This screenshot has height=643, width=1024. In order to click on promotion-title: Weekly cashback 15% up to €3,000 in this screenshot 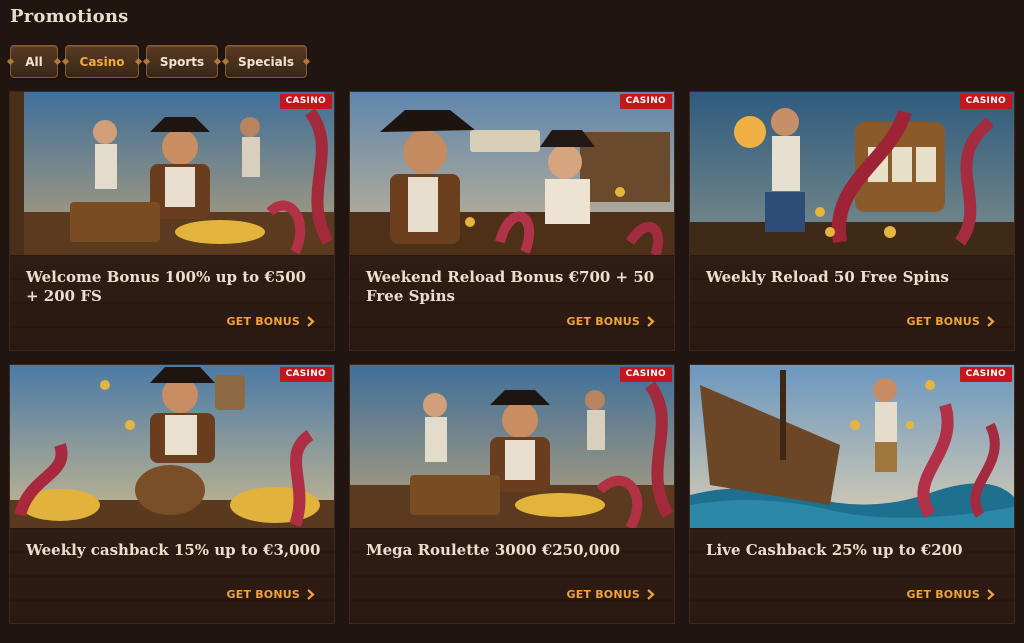, I will do `click(173, 550)`.